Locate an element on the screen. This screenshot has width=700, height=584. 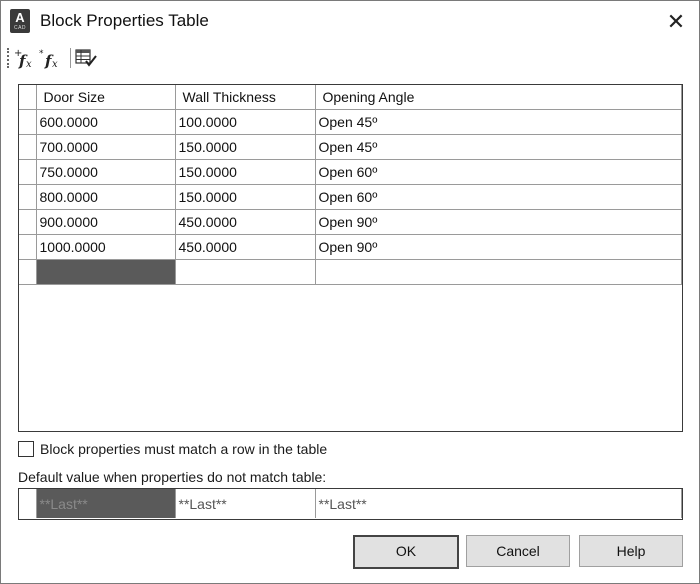
add-properties-button: + f x is located at coordinates (25, 58).